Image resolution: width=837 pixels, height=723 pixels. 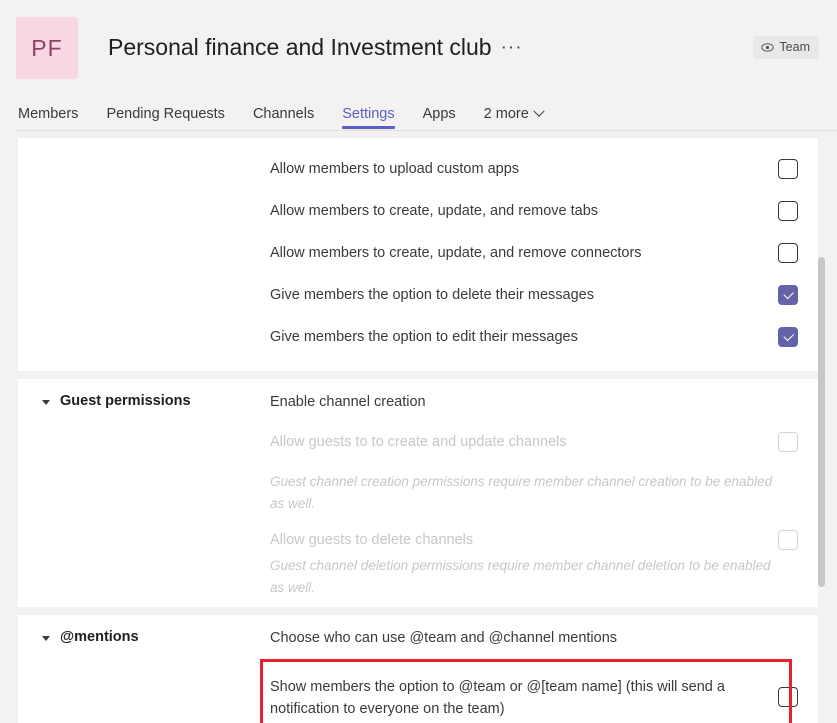 What do you see at coordinates (788, 211) in the screenshot?
I see `checkbox-manage-tabs` at bounding box center [788, 211].